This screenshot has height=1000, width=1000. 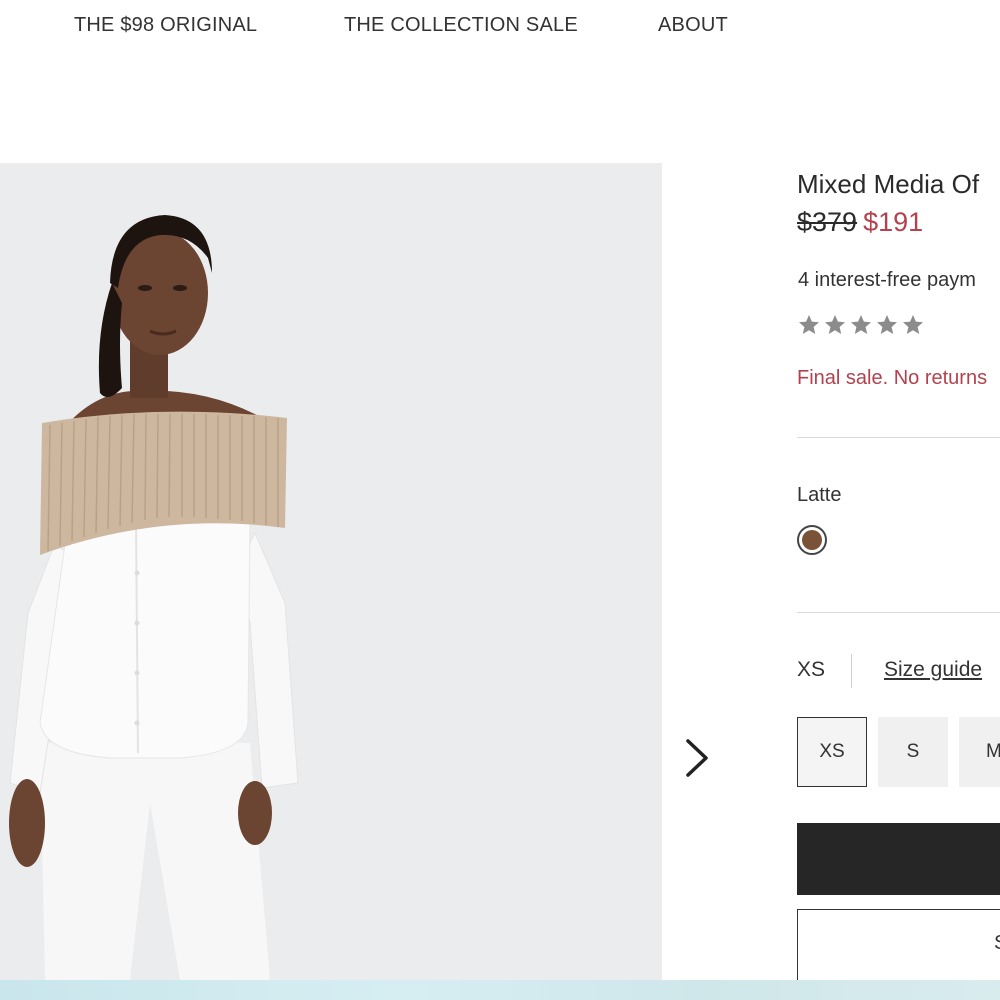 What do you see at coordinates (697, 758) in the screenshot?
I see `chevron-right-icon` at bounding box center [697, 758].